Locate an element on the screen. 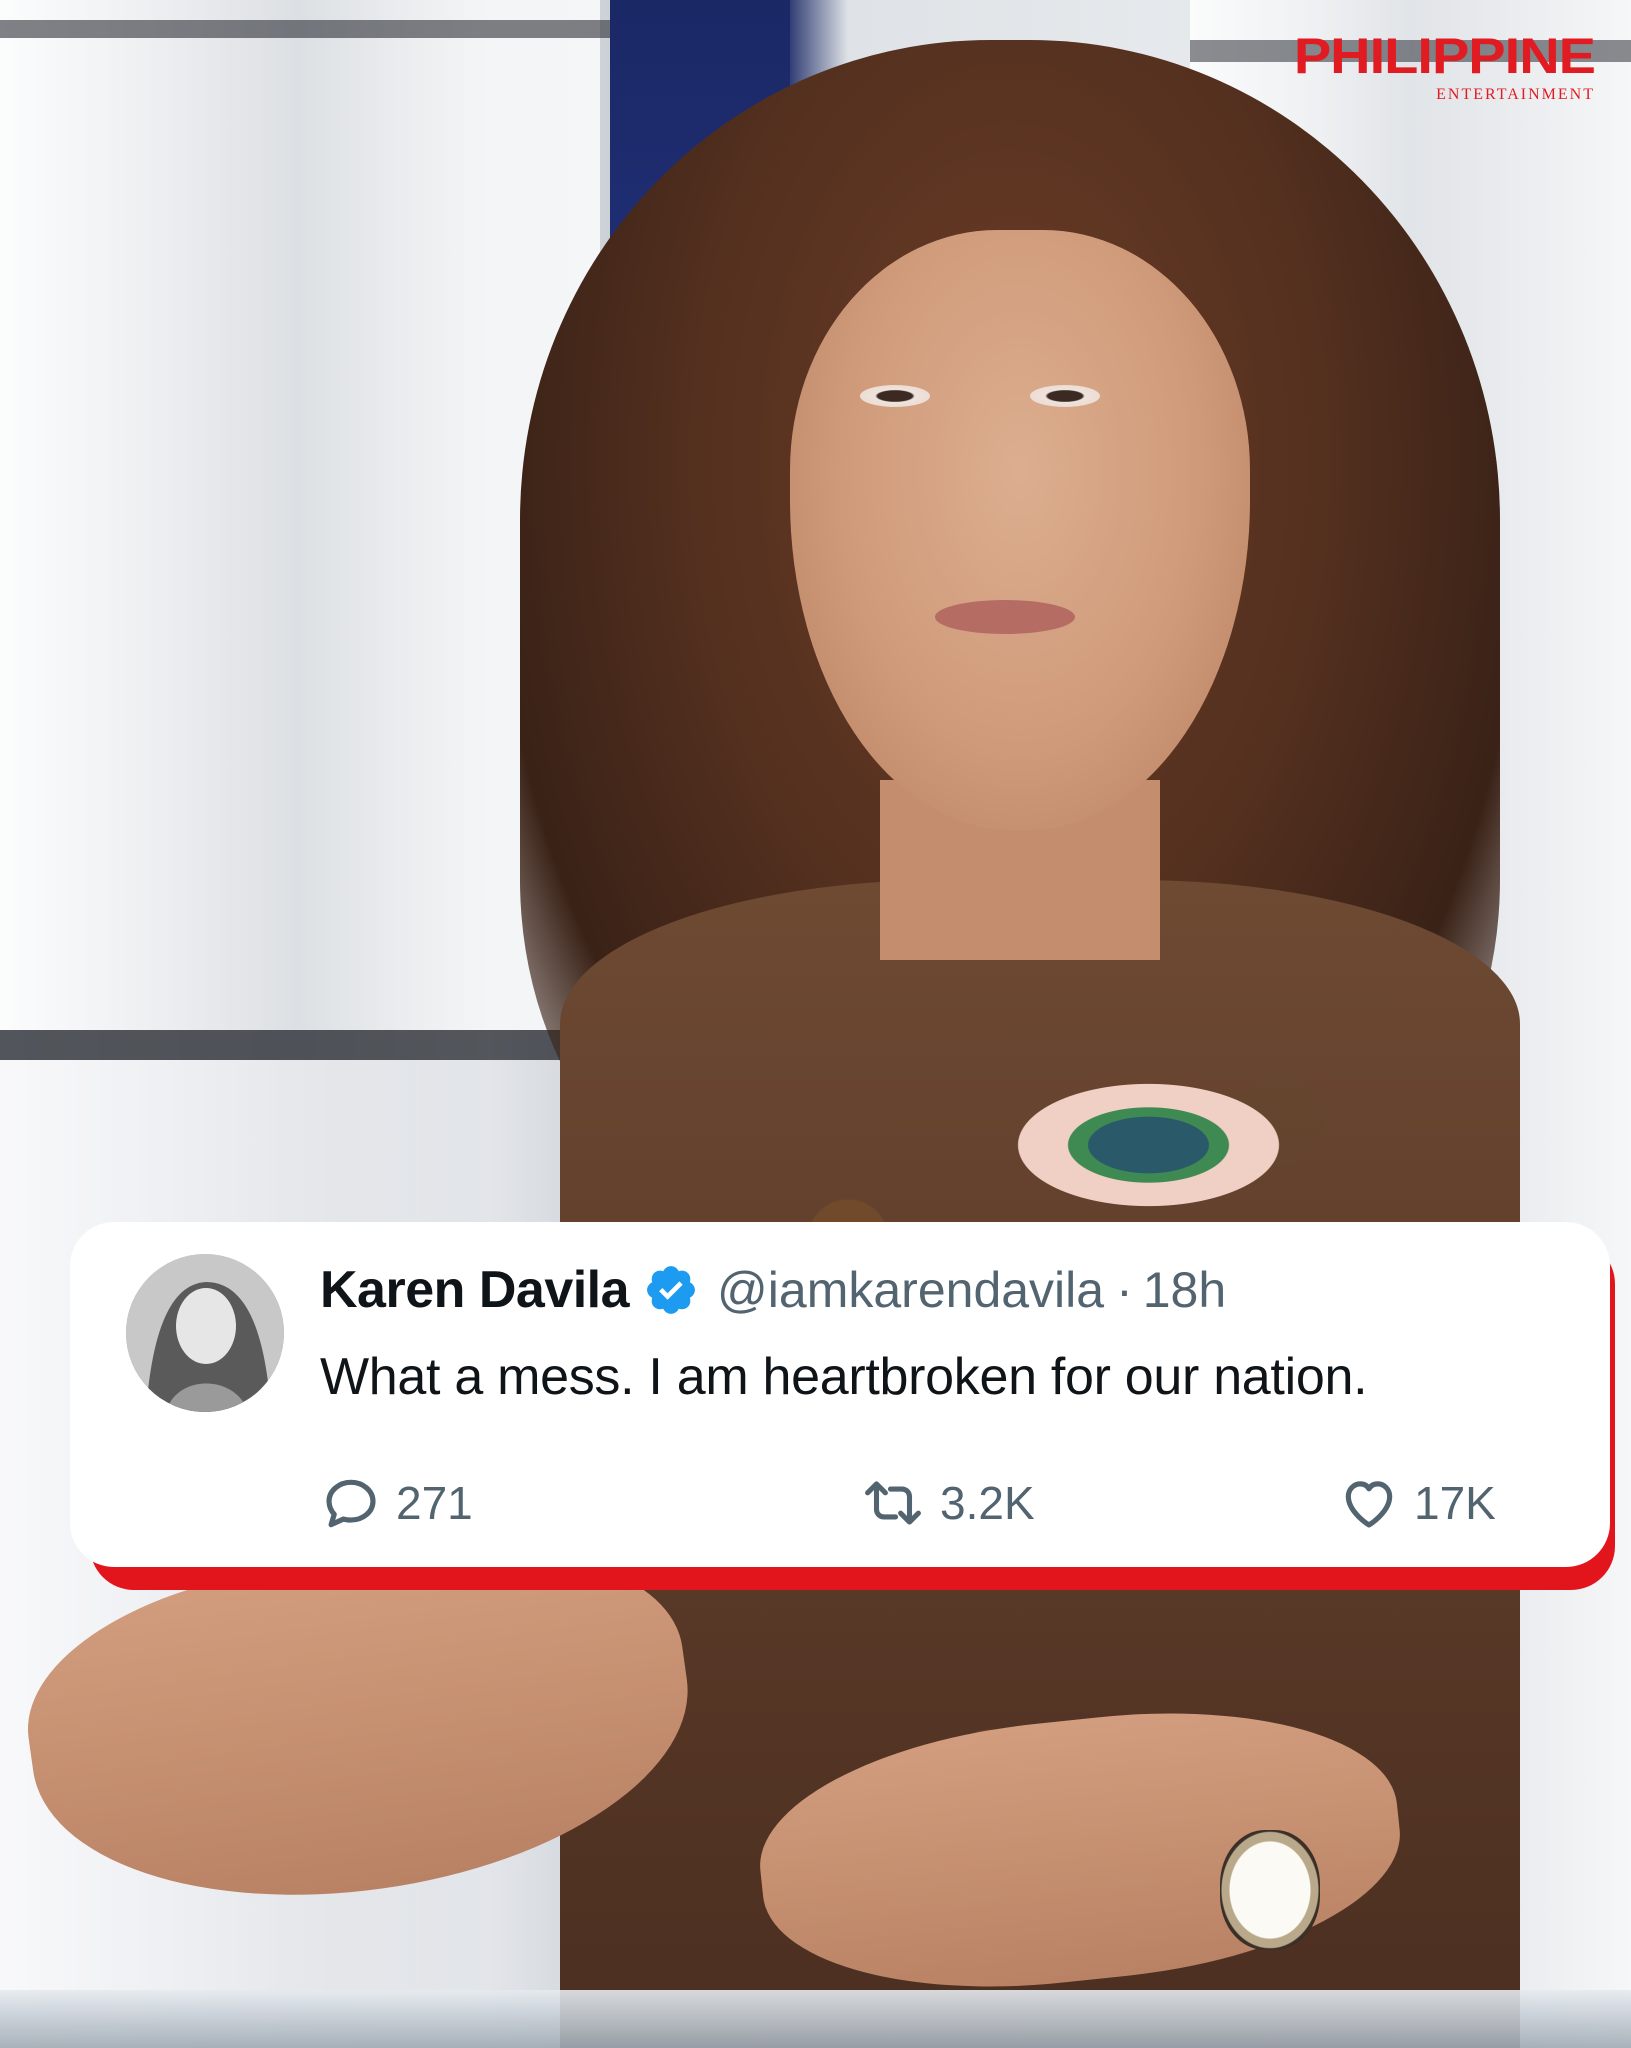 This screenshot has height=2048, width=1631. brand-logo: PHILIPPINE ENTERTAINMENT is located at coordinates (1444, 65).